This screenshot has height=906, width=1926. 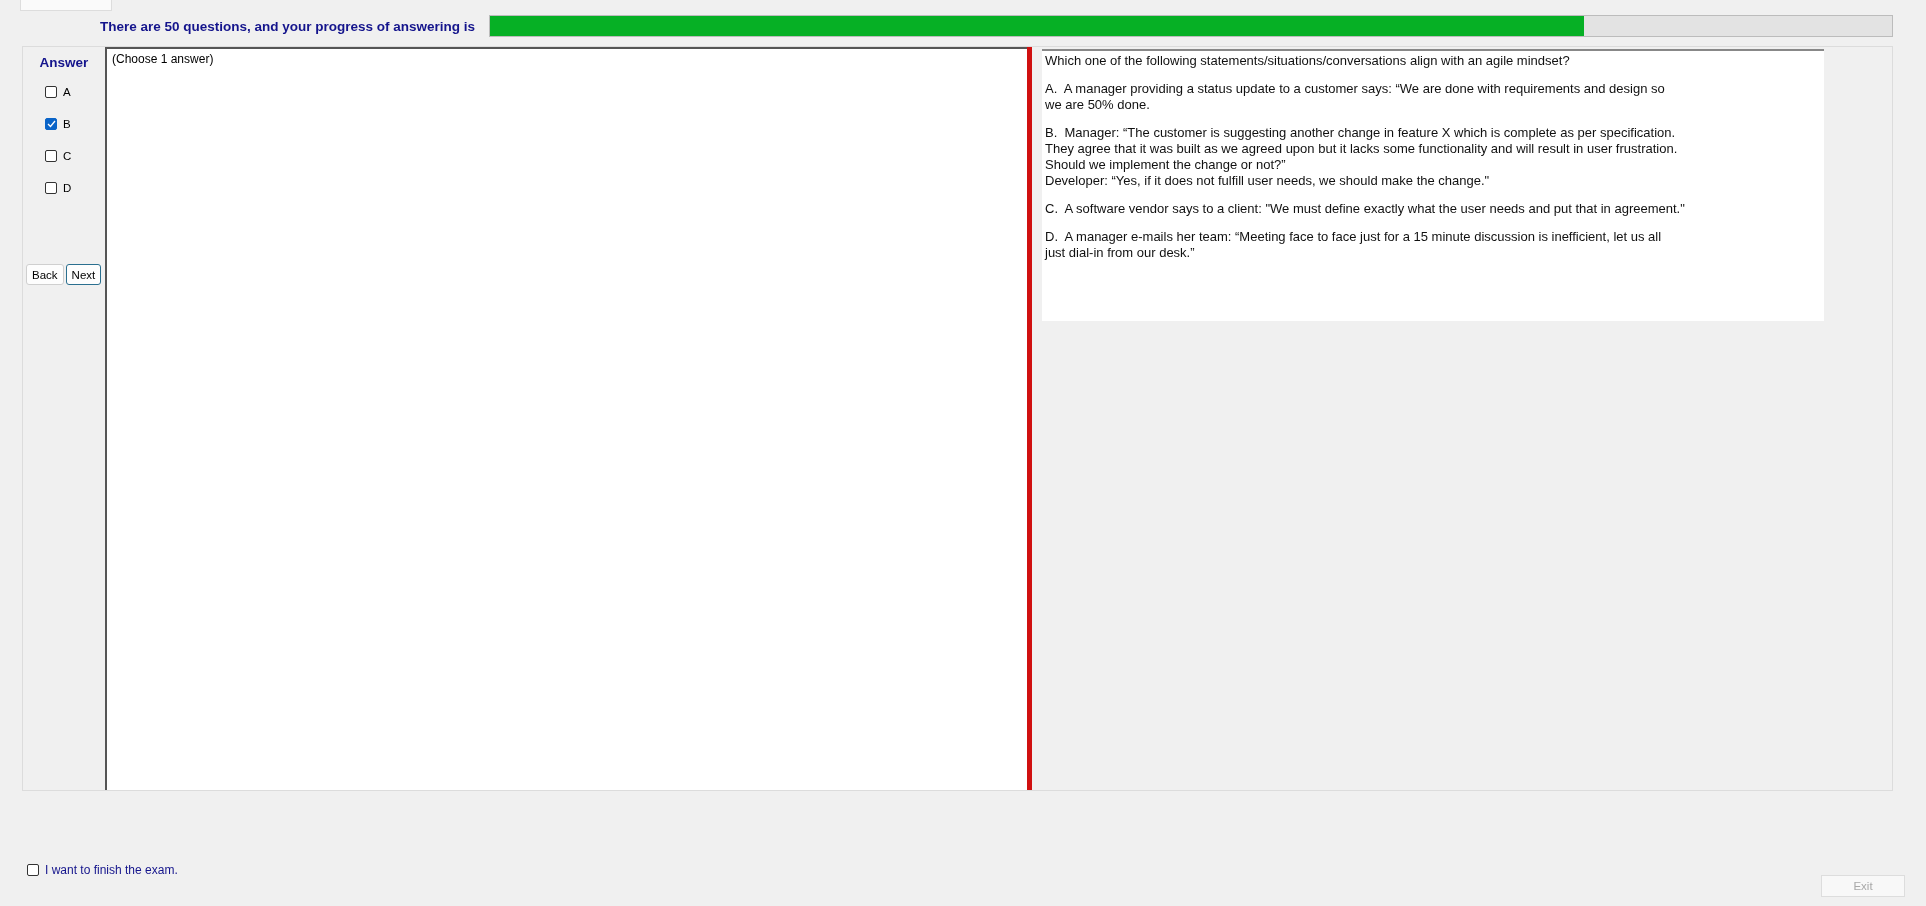 I want to click on answer-heading: Answer, so click(x=64, y=62).